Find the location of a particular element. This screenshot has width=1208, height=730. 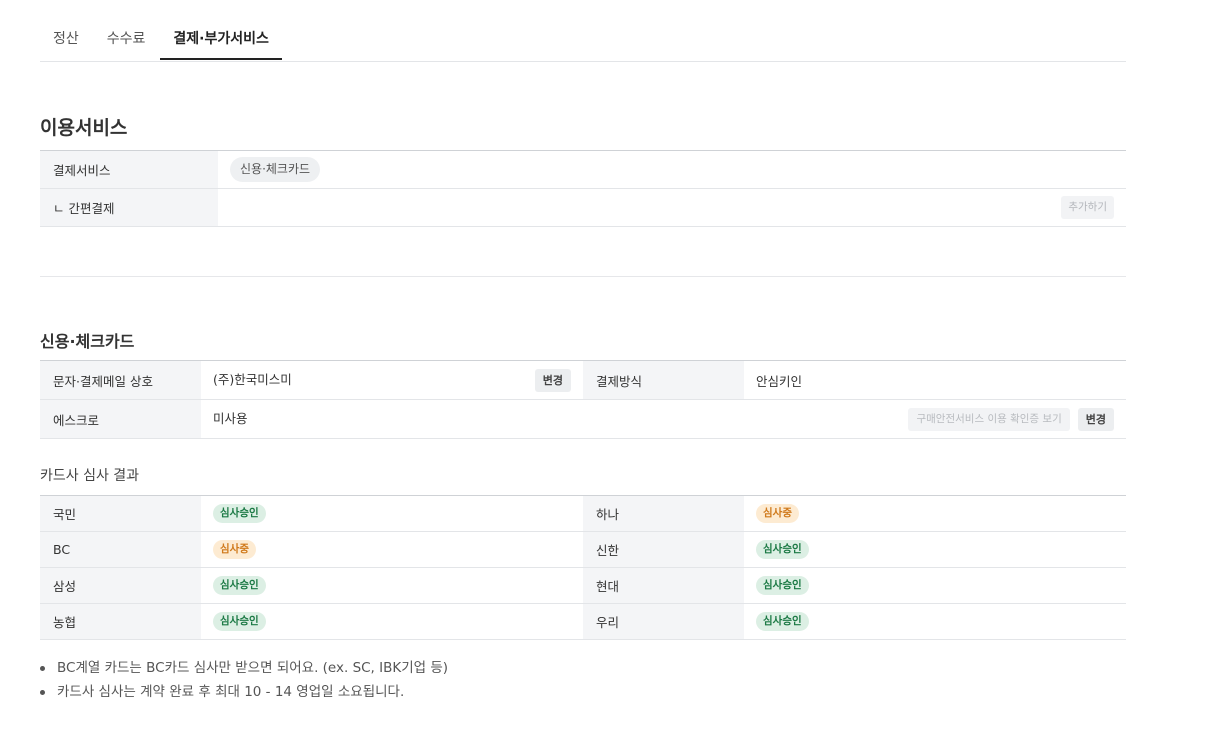

escrow-label: 에스크로 is located at coordinates (120, 419).